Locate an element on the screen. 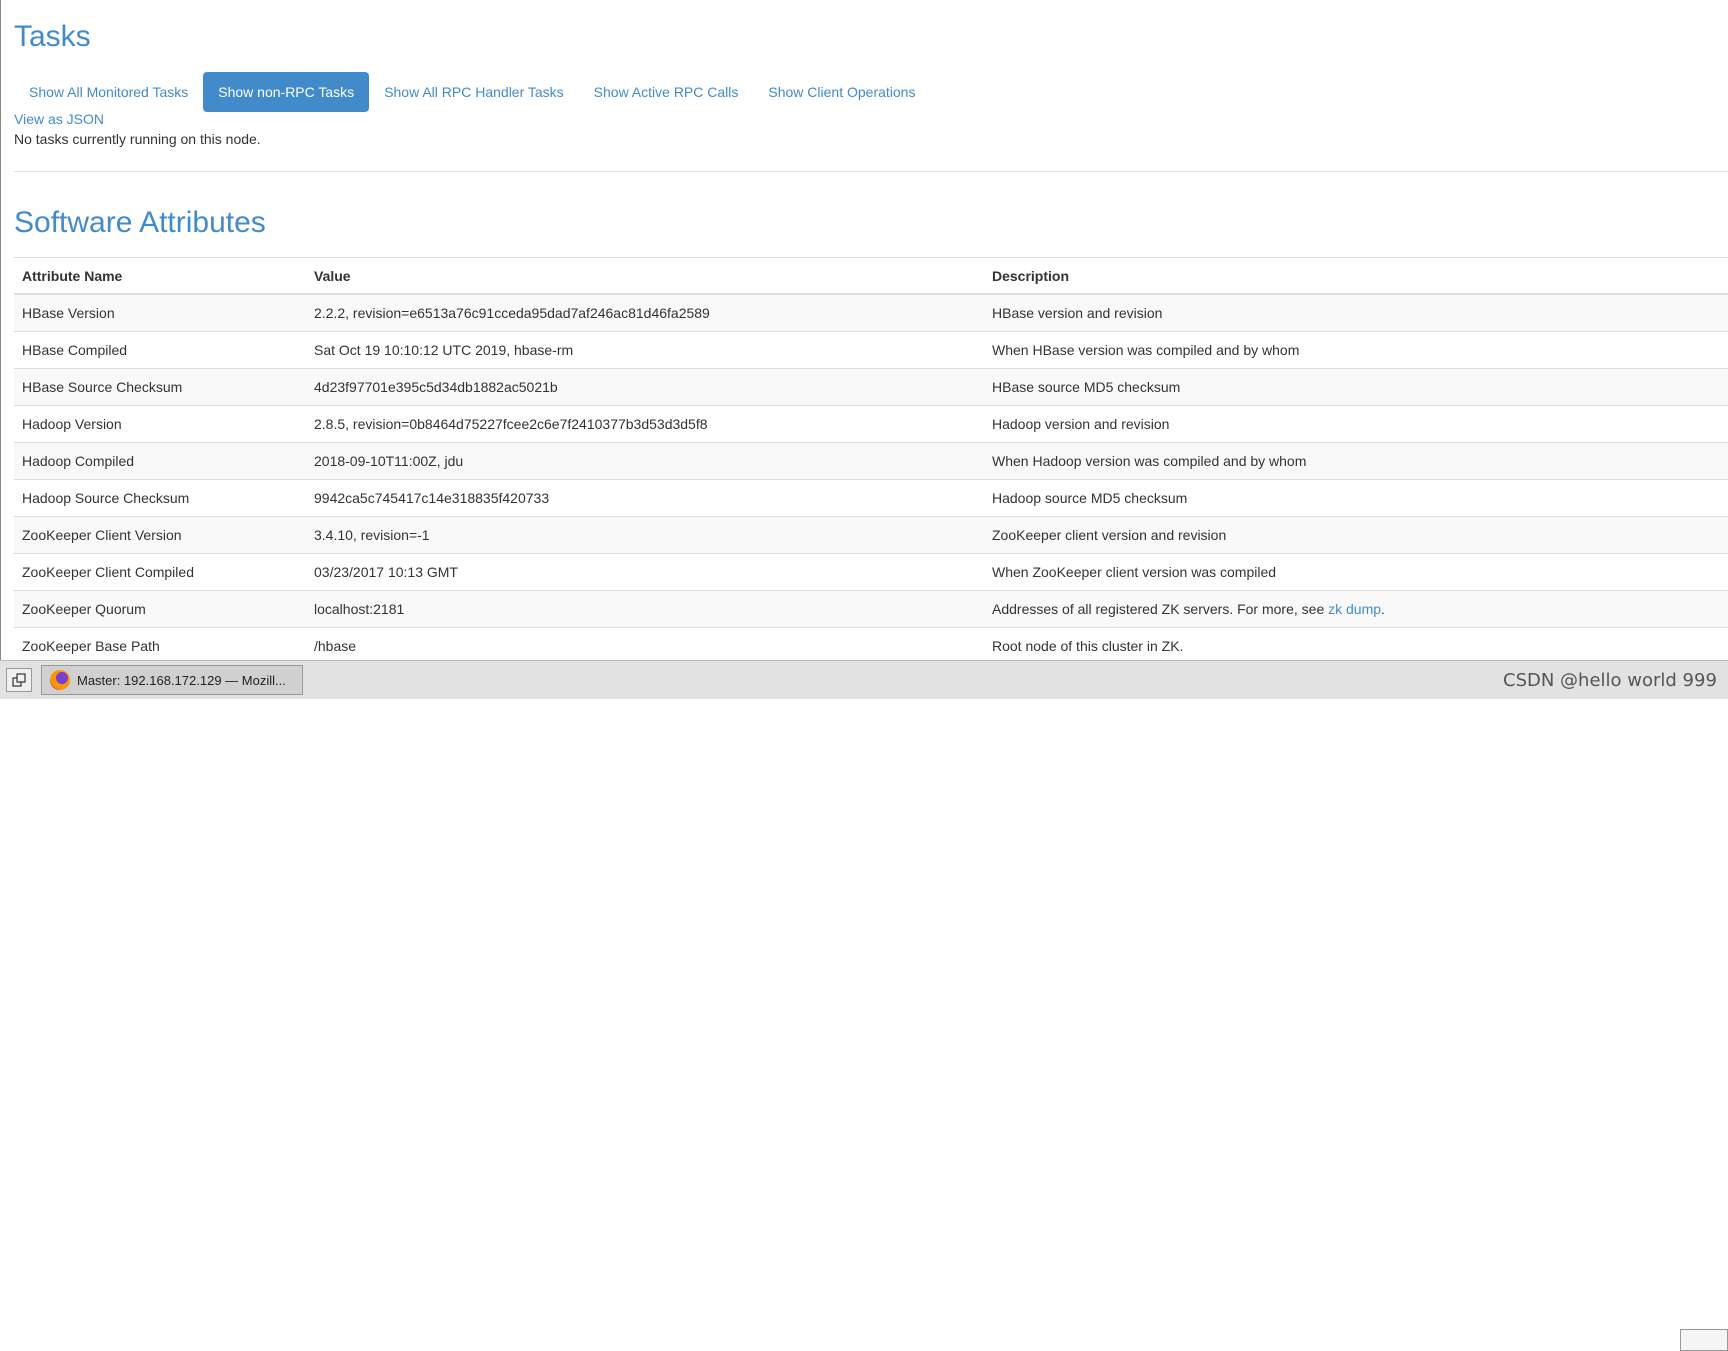 The image size is (1728, 1351). view-as-json-link: View as JSON is located at coordinates (59, 119).